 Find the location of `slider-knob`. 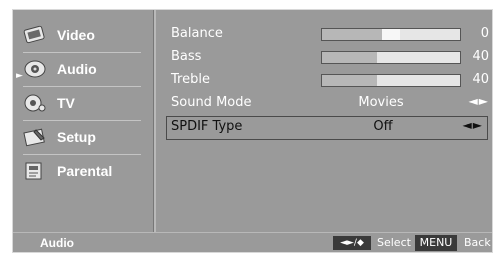

slider-knob is located at coordinates (391, 34).